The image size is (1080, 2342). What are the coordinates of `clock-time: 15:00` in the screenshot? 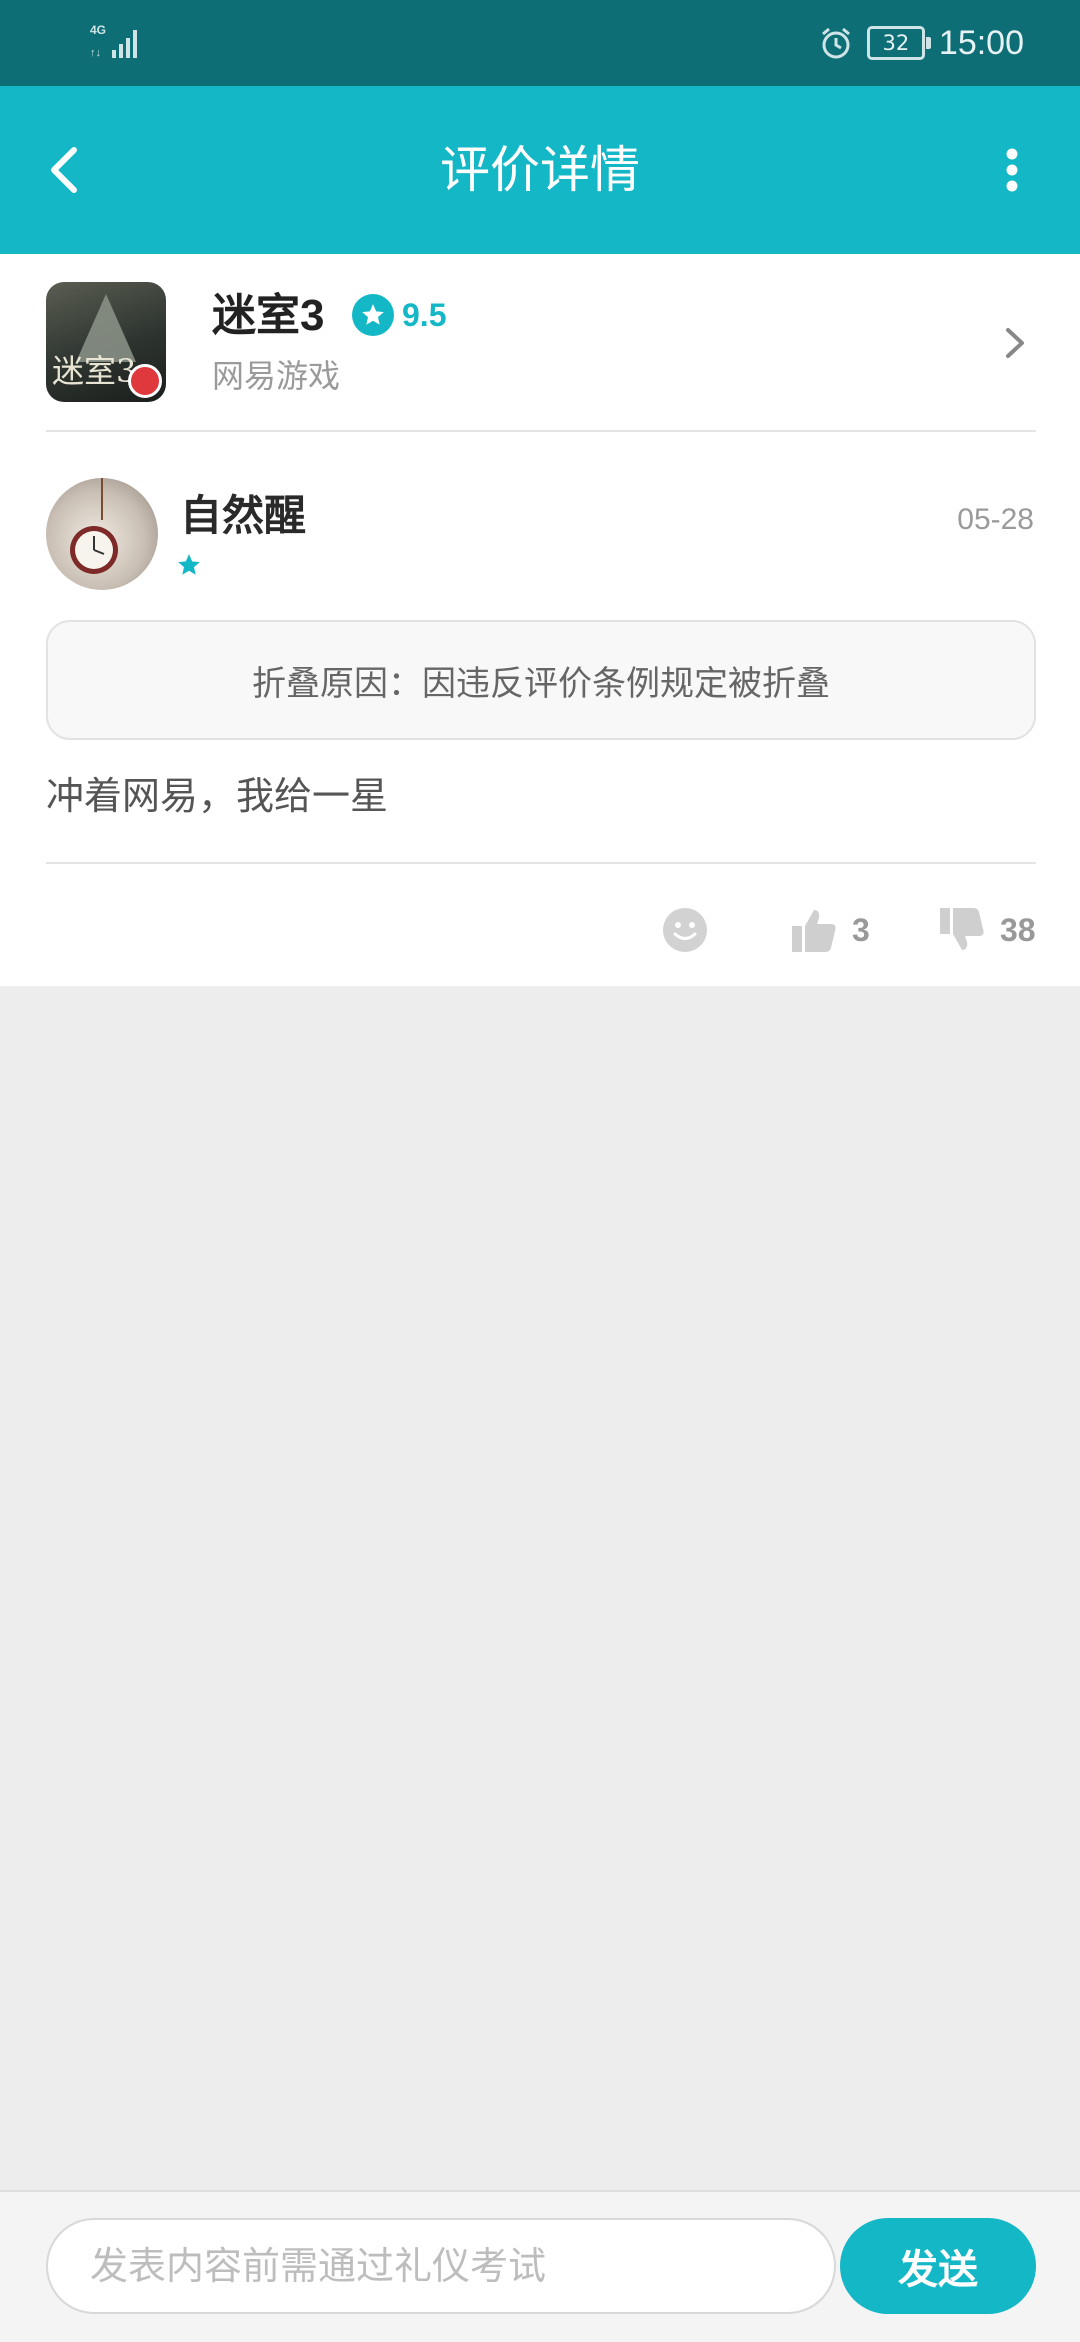 It's located at (981, 42).